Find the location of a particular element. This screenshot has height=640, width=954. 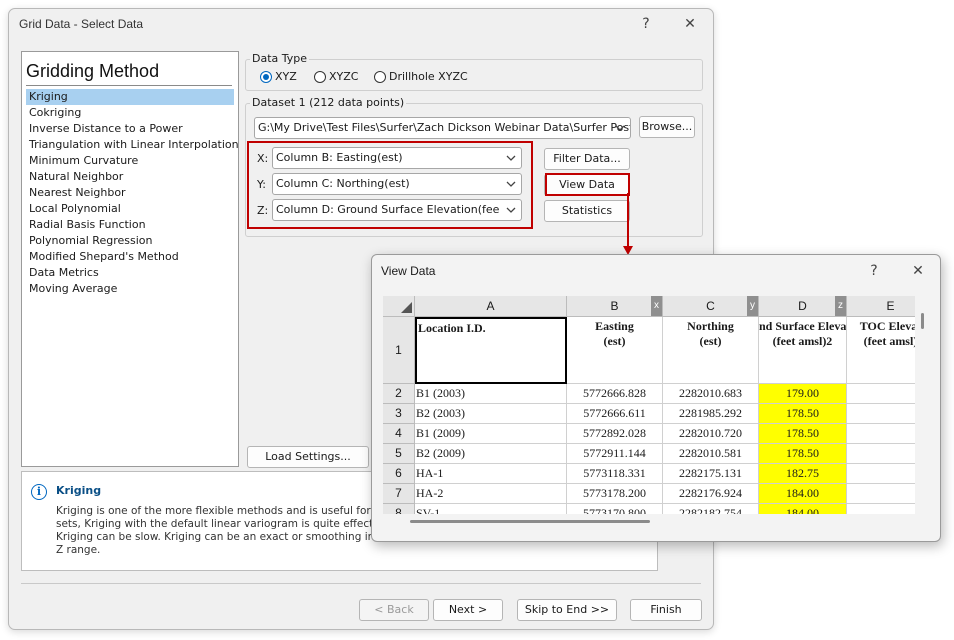

cell-easting: 5772666.611 is located at coordinates (615, 414).